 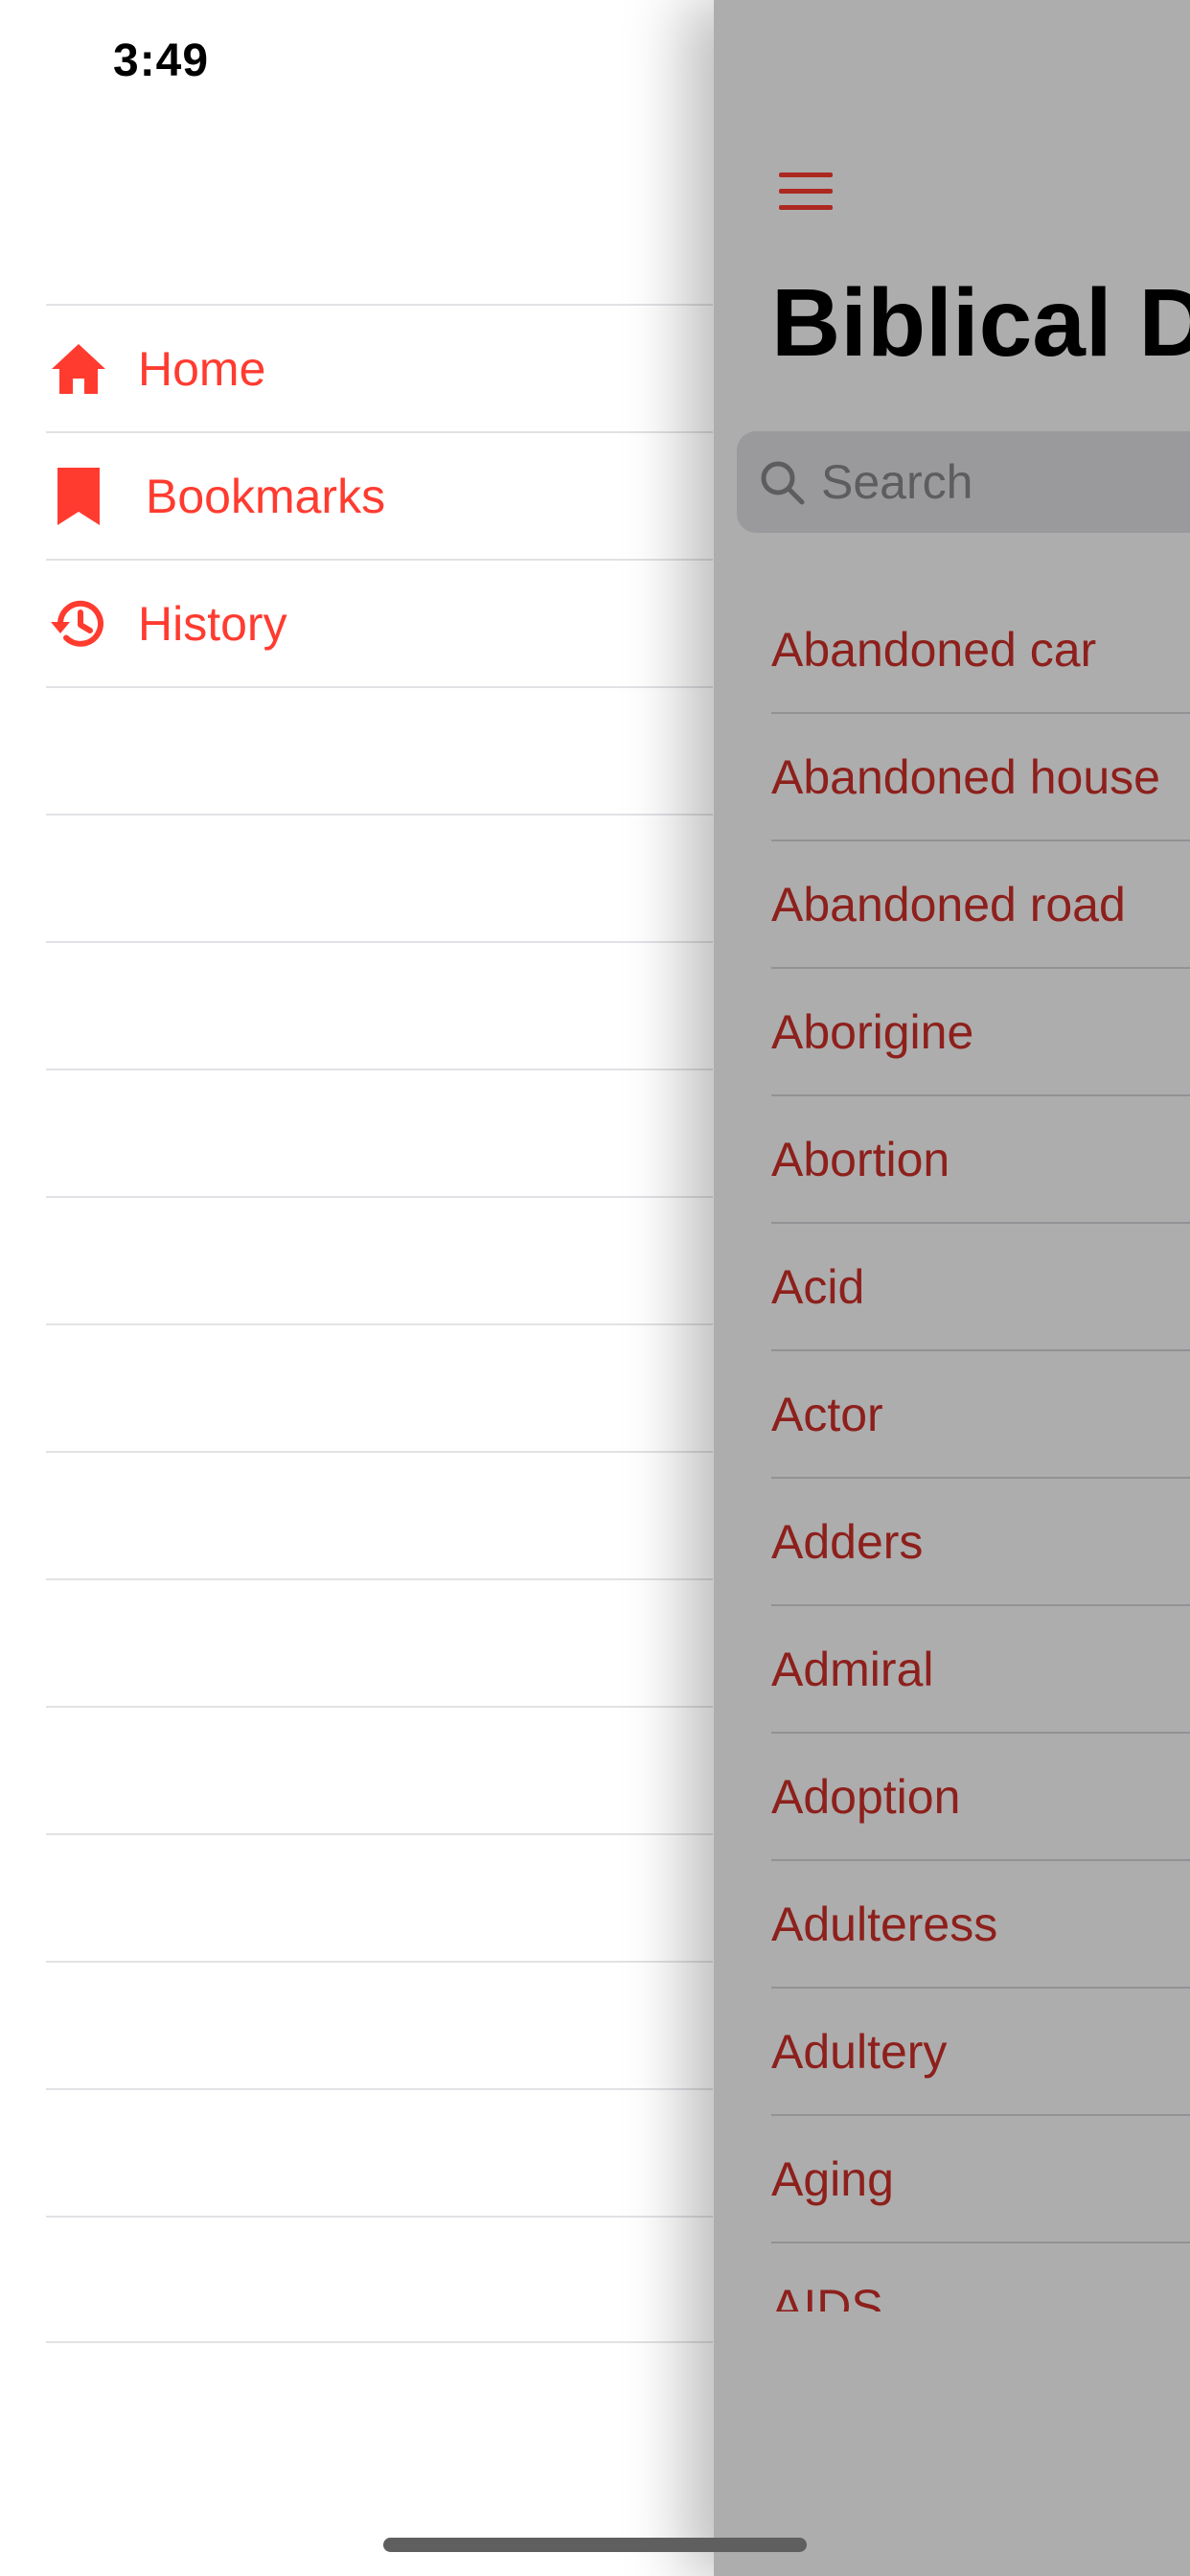 What do you see at coordinates (981, 650) in the screenshot?
I see `list-item: Abandoned car` at bounding box center [981, 650].